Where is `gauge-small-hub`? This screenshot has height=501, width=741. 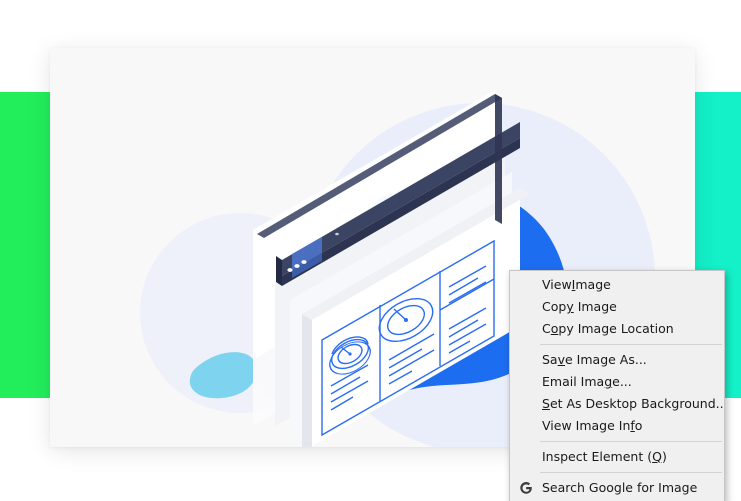
gauge-small-hub is located at coordinates (350, 354).